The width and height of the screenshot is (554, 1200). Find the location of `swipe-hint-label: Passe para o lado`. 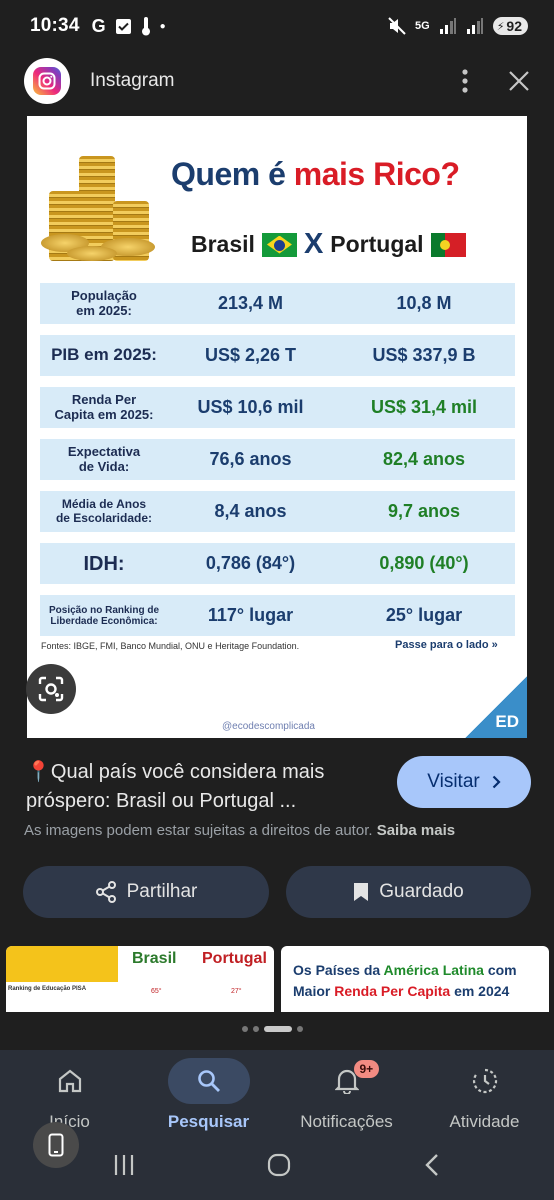

swipe-hint-label: Passe para o lado is located at coordinates (442, 645).